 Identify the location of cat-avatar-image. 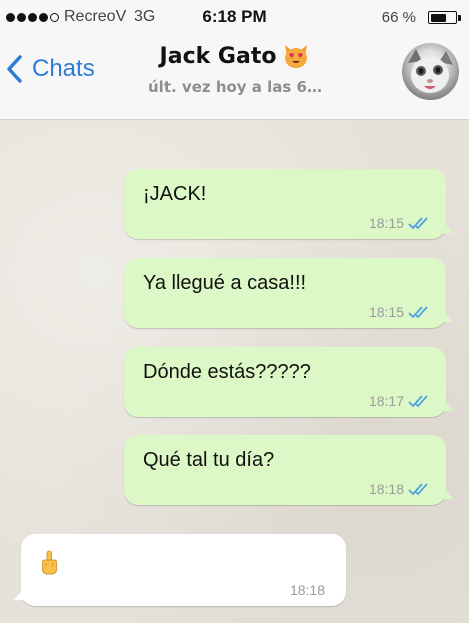
(430, 71).